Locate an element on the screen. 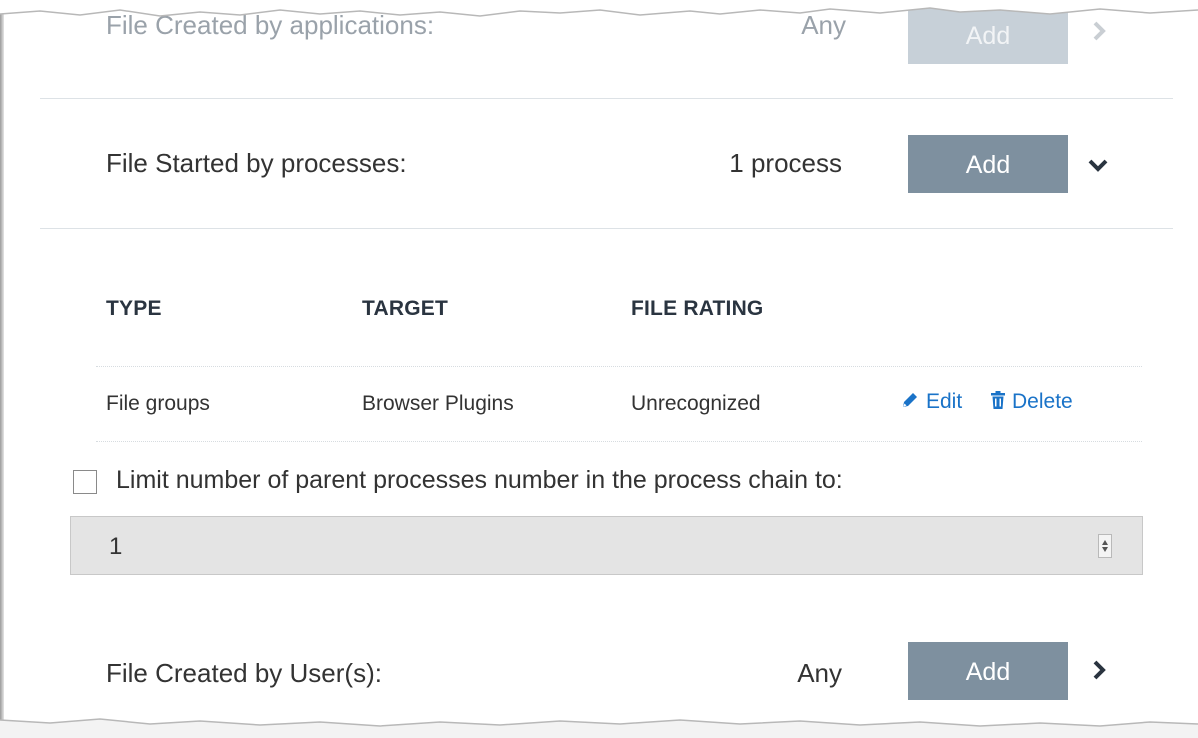  chevron-down-icon is located at coordinates (1098, 165).